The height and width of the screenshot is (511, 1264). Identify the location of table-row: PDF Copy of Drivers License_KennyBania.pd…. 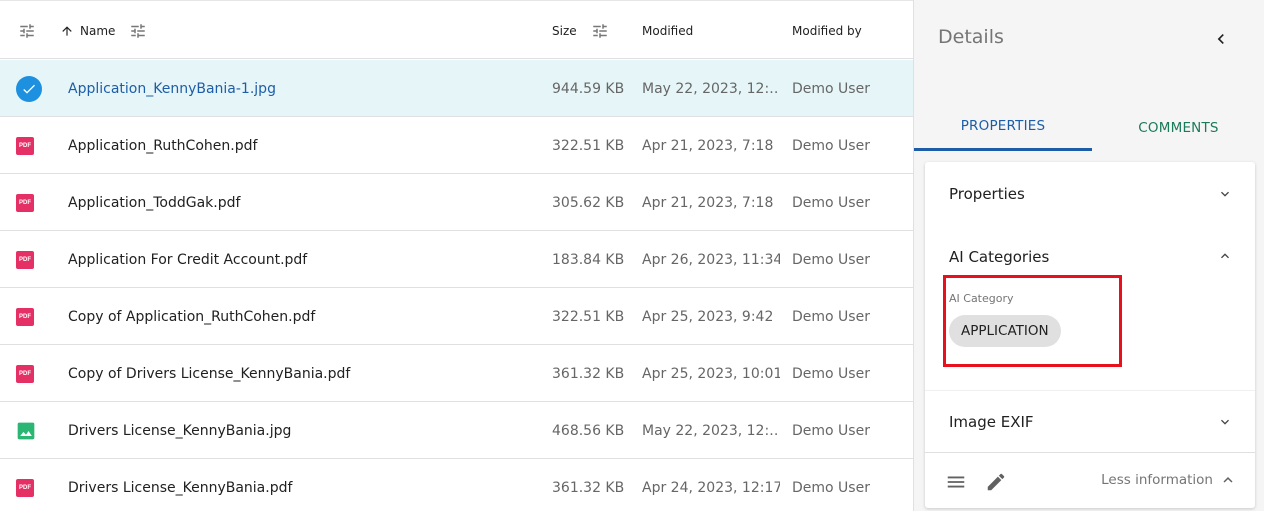
(456, 373).